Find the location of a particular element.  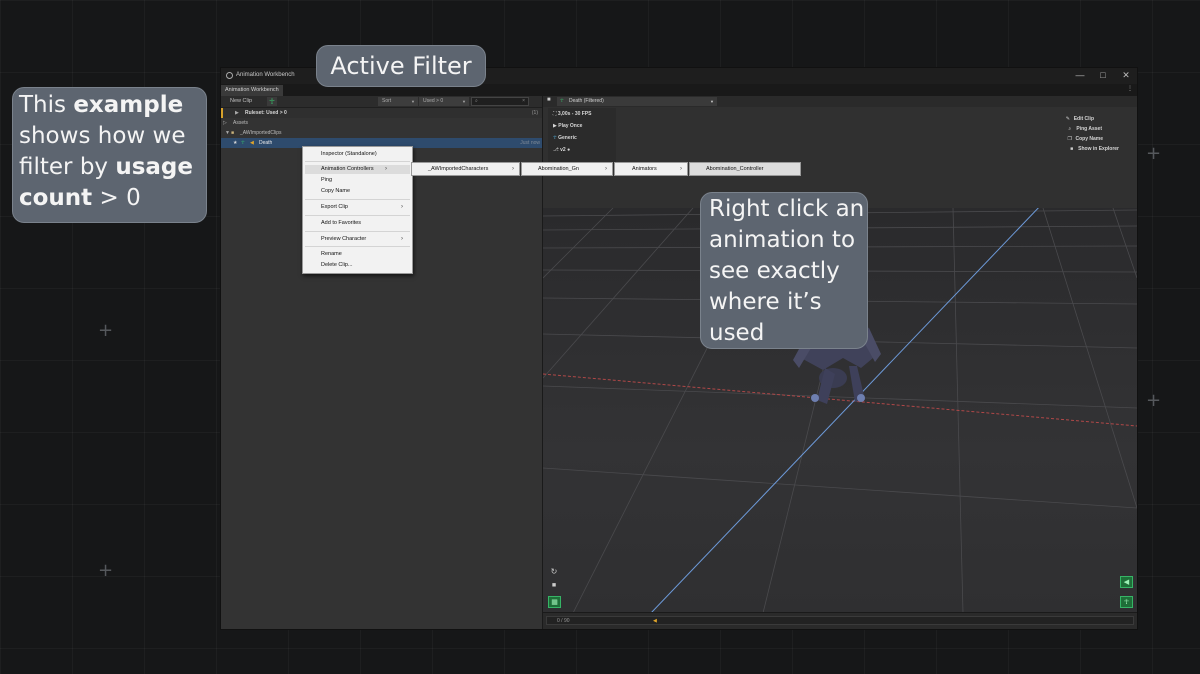

tab-animation-workbench: Animation Workbench is located at coordinates (252, 90).